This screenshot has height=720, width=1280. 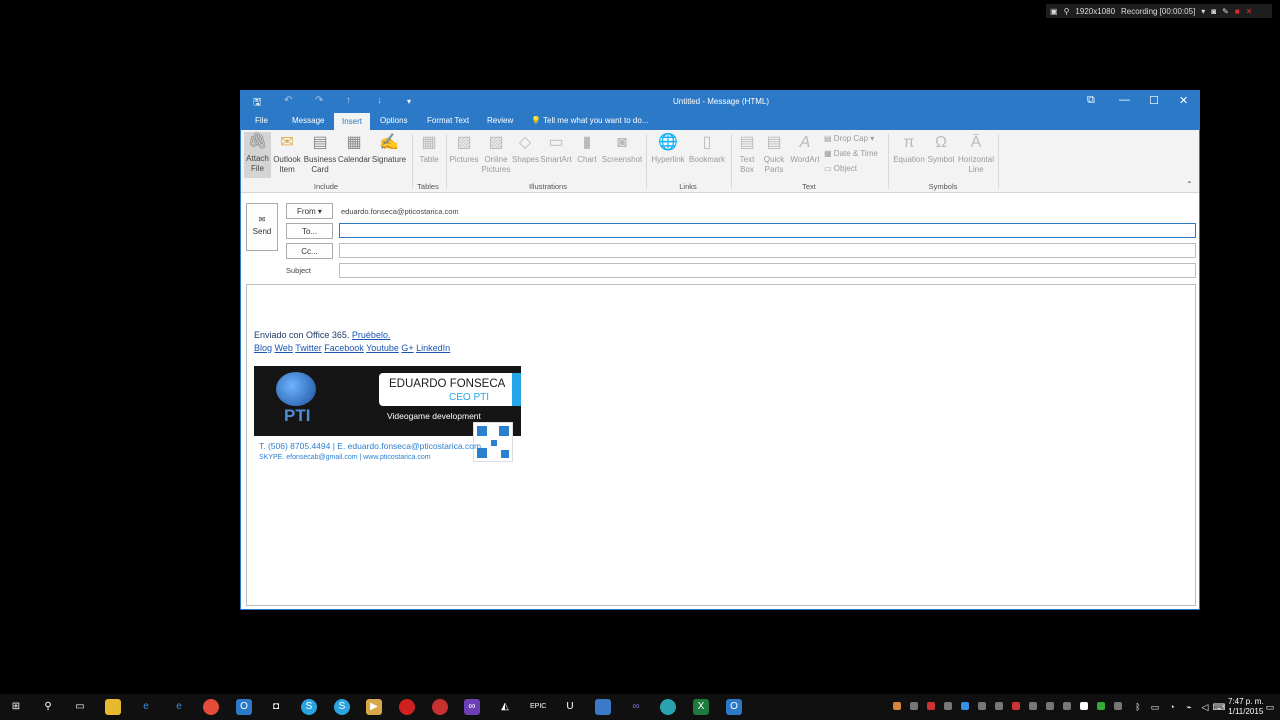 I want to click on media-icon: ▶, so click(x=374, y=707).